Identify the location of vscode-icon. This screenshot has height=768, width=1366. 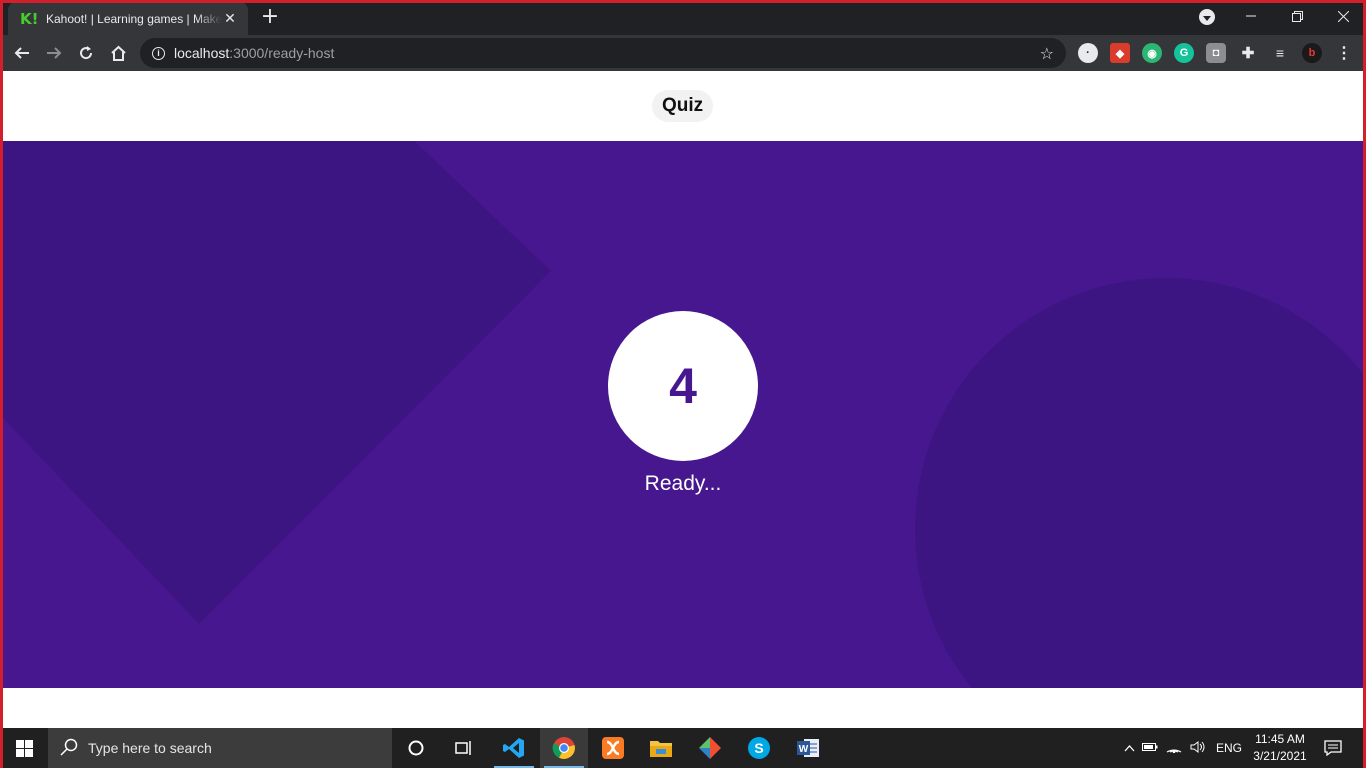
(513, 748).